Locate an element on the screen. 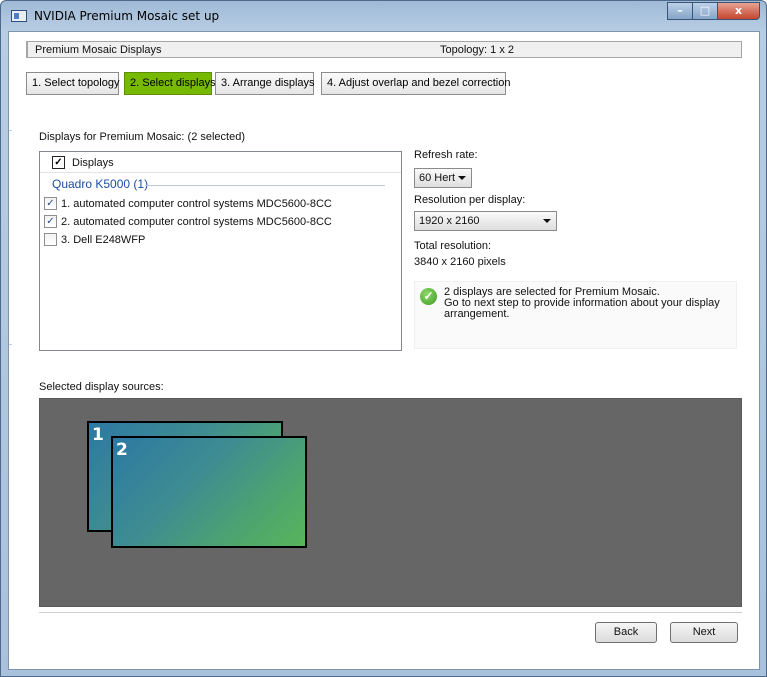  refresh-rate-value: 60 Hert is located at coordinates (437, 178).